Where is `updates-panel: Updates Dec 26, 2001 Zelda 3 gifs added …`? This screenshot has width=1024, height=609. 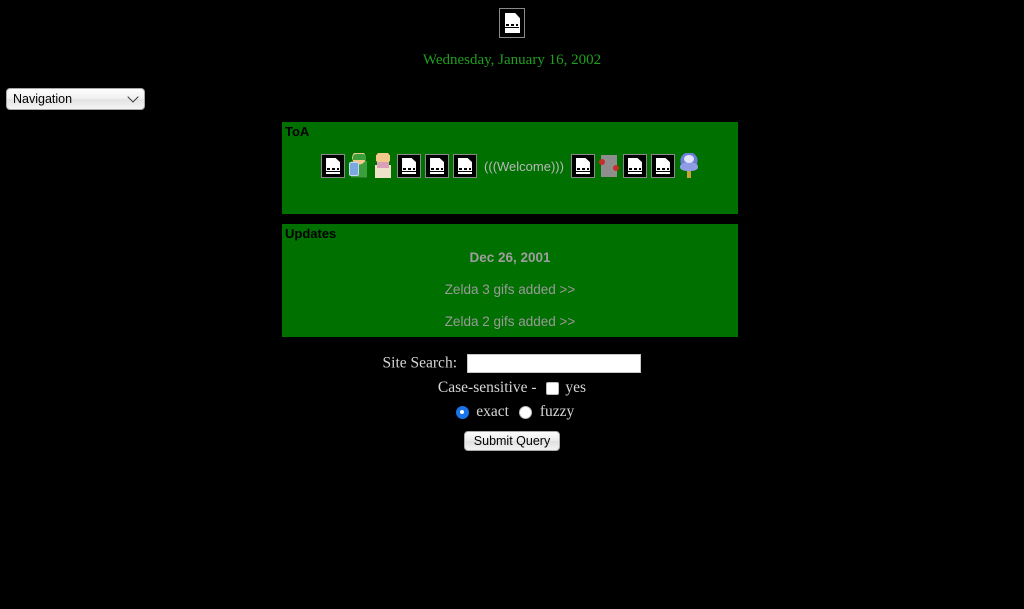 updates-panel: Updates Dec 26, 2001 Zelda 3 gifs added … is located at coordinates (510, 280).